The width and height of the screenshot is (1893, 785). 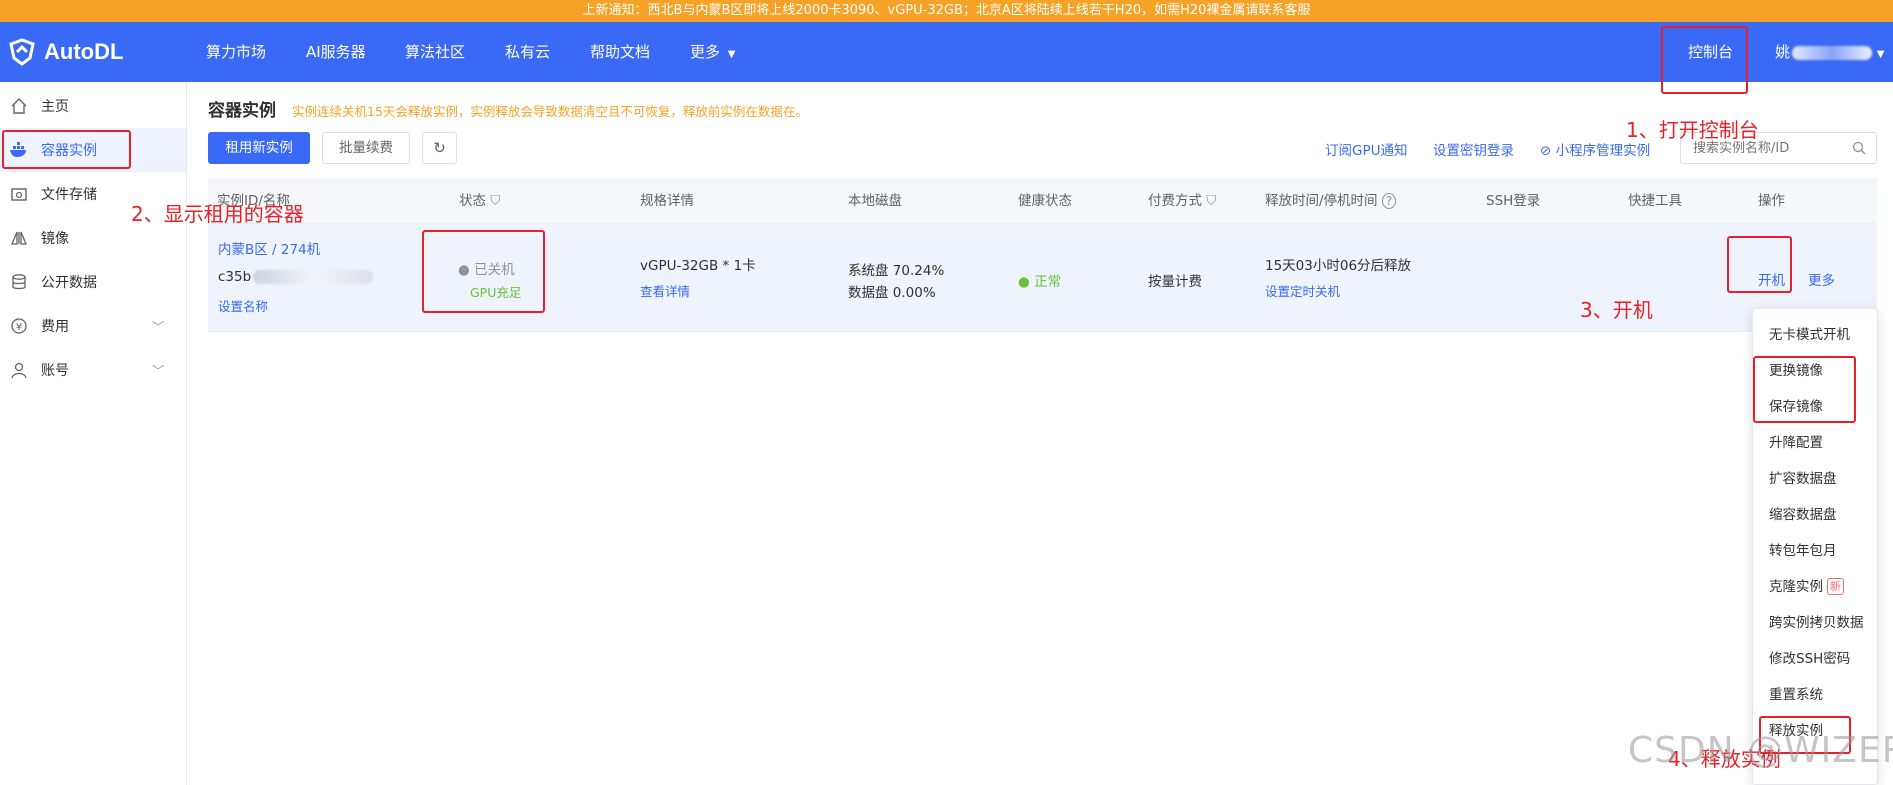 I want to click on autodl-logo-icon, so click(x=22, y=52).